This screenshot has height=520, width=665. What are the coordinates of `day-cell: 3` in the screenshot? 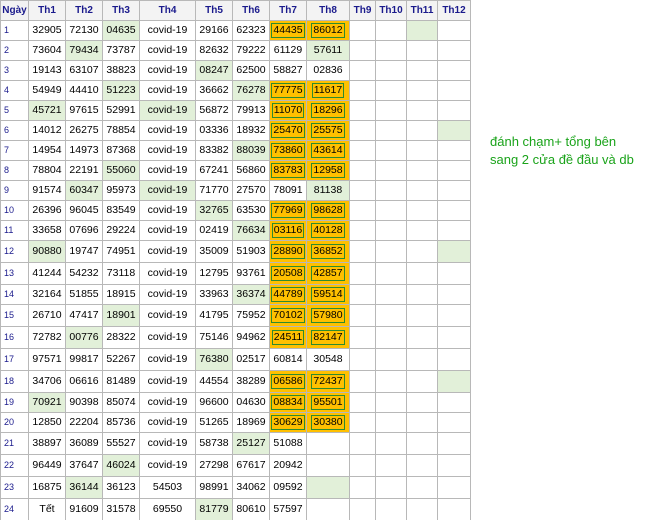 It's located at (14, 70).